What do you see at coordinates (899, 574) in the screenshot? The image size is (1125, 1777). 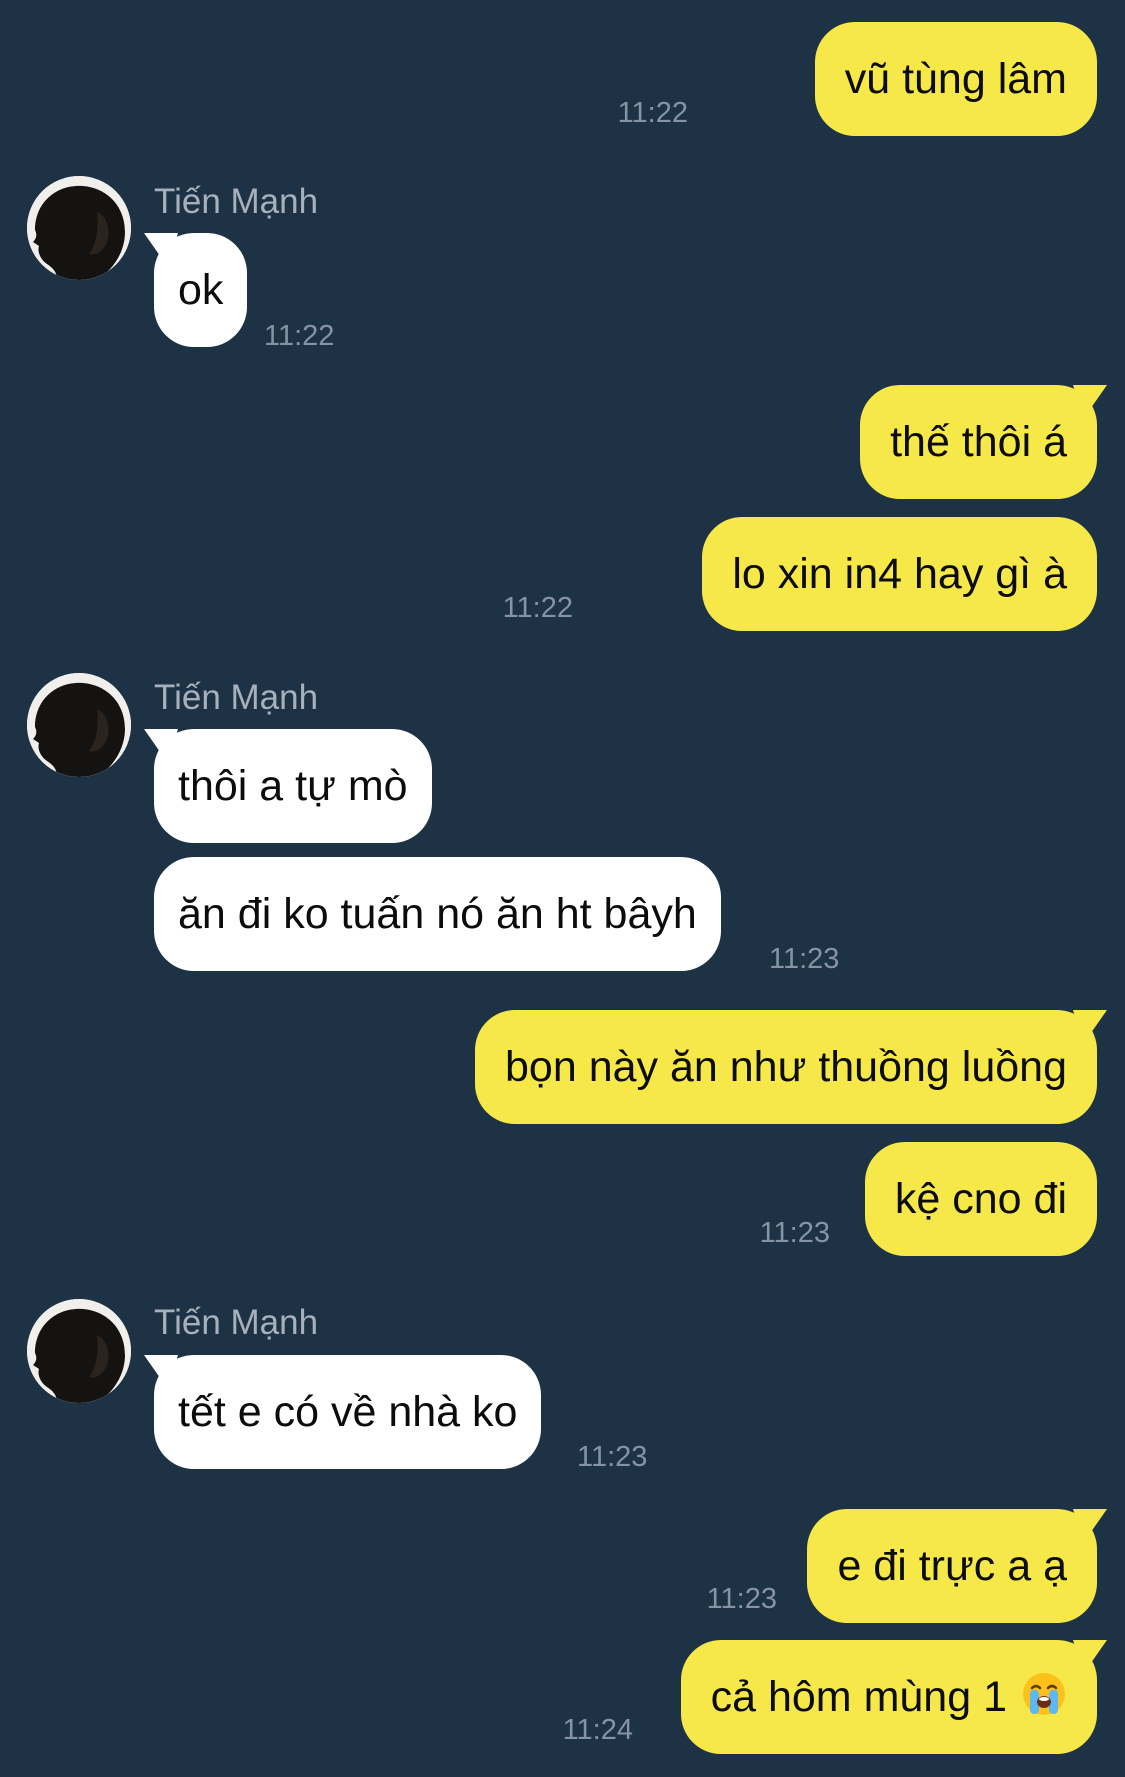 I see `message-bubble-outgoing: lo xin in4 hay gì à` at bounding box center [899, 574].